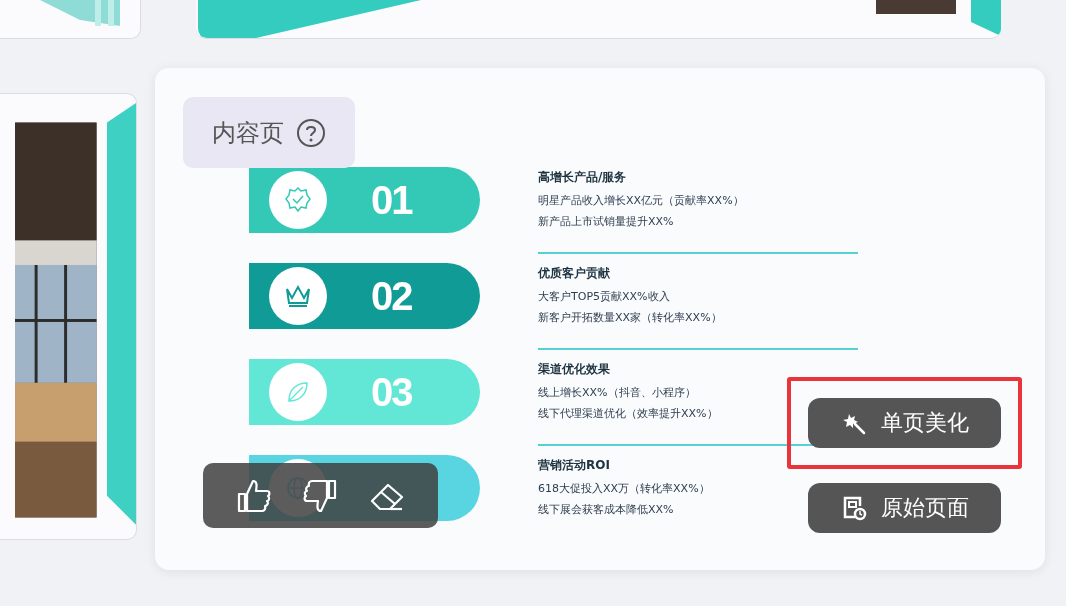 The width and height of the screenshot is (1066, 606). What do you see at coordinates (298, 200) in the screenshot?
I see `badge-icon` at bounding box center [298, 200].